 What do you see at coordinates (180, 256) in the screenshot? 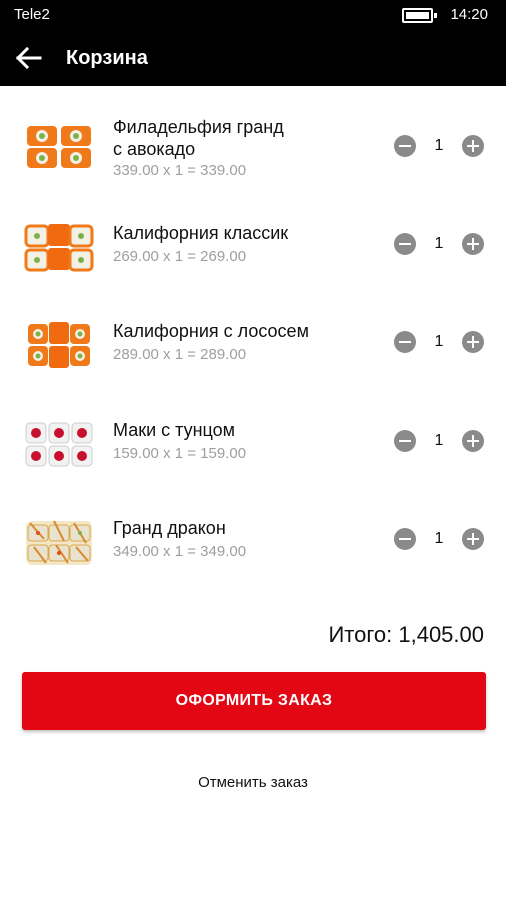
I see `item-price: 269.00 x 1 = 269.00` at bounding box center [180, 256].